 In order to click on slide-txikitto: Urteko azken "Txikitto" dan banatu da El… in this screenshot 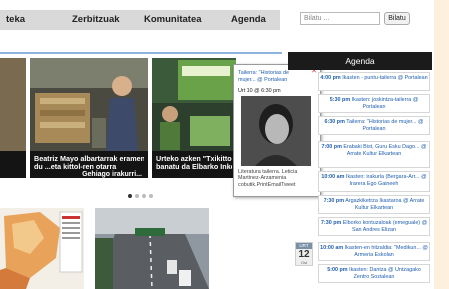, I will do `click(194, 118)`.